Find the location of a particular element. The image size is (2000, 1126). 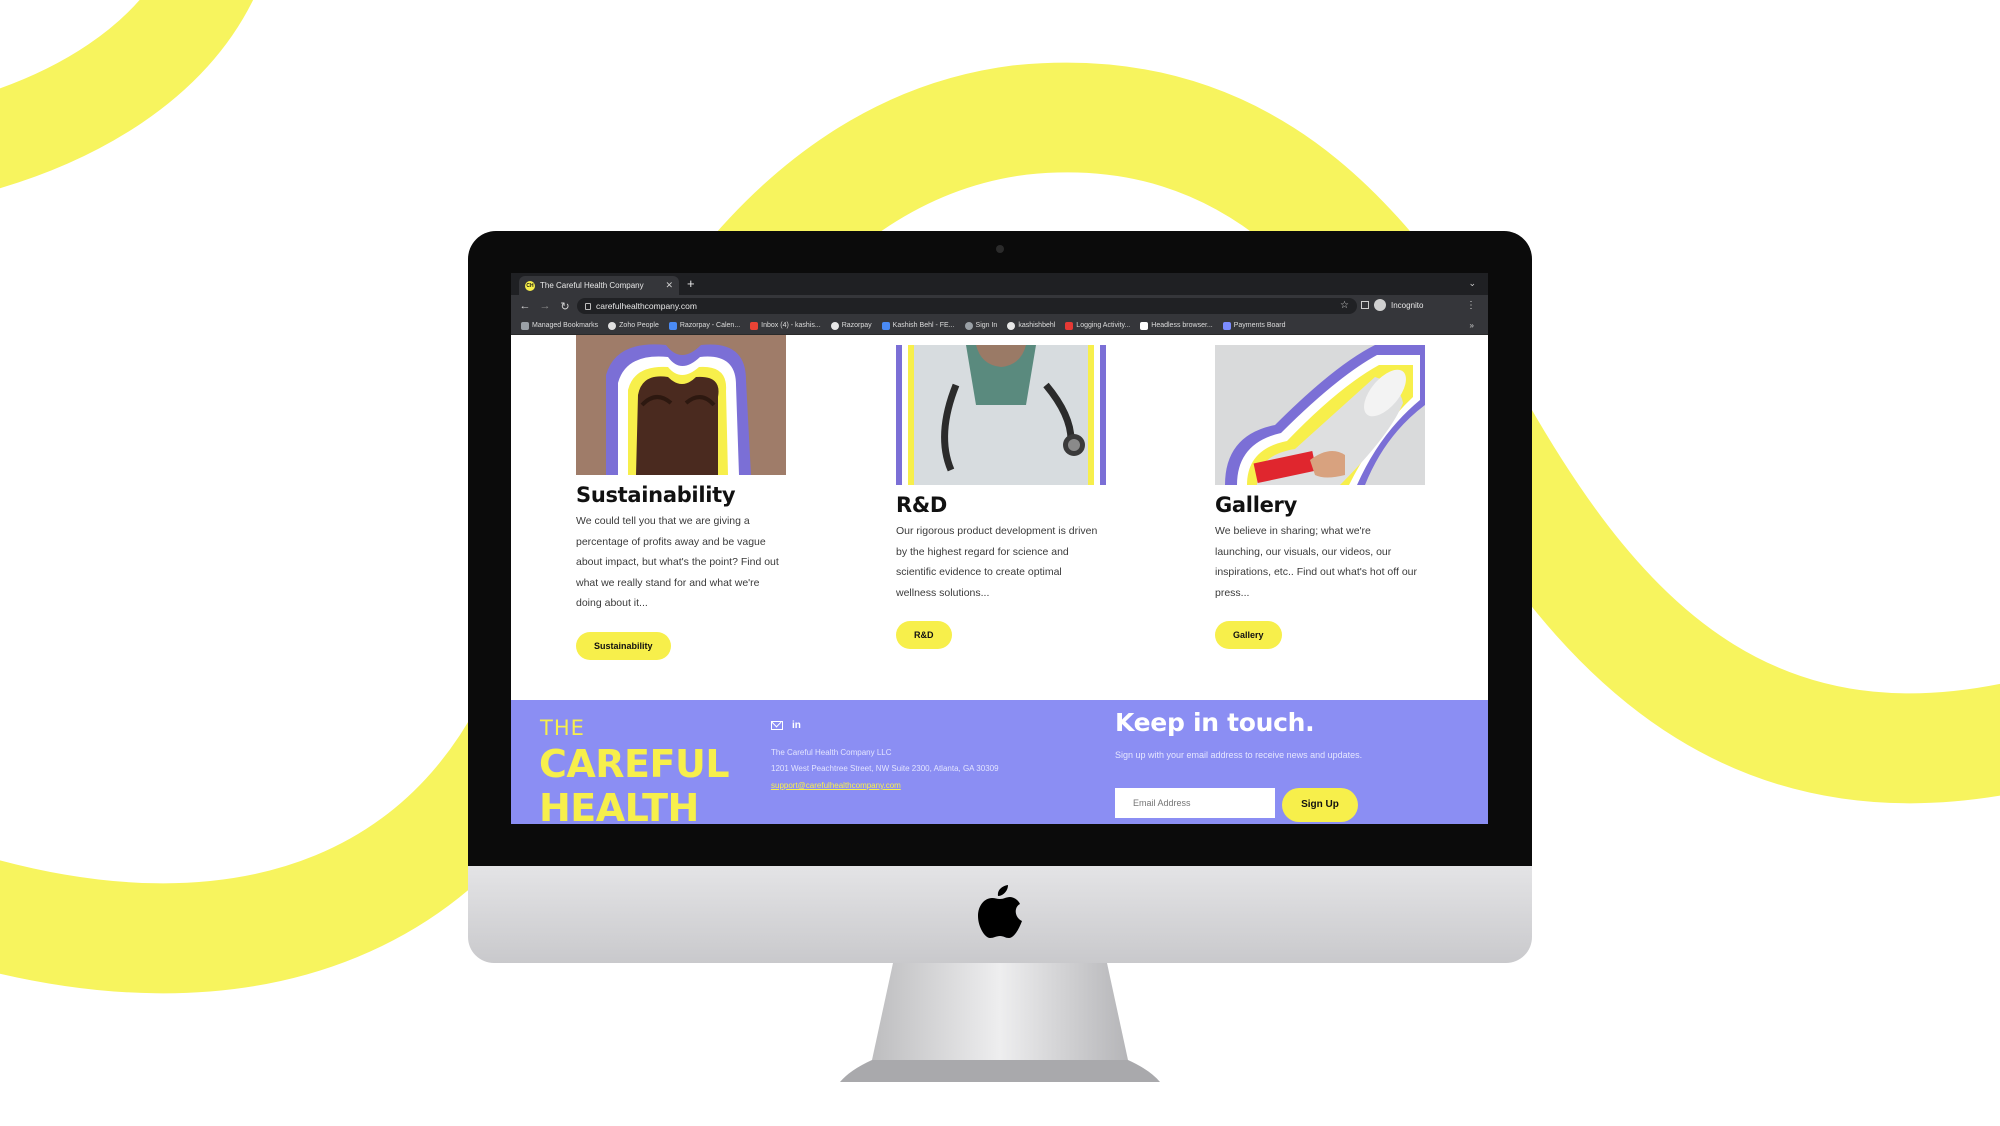

browser-tab: CH The Careful Health Company ✕ is located at coordinates (599, 285).